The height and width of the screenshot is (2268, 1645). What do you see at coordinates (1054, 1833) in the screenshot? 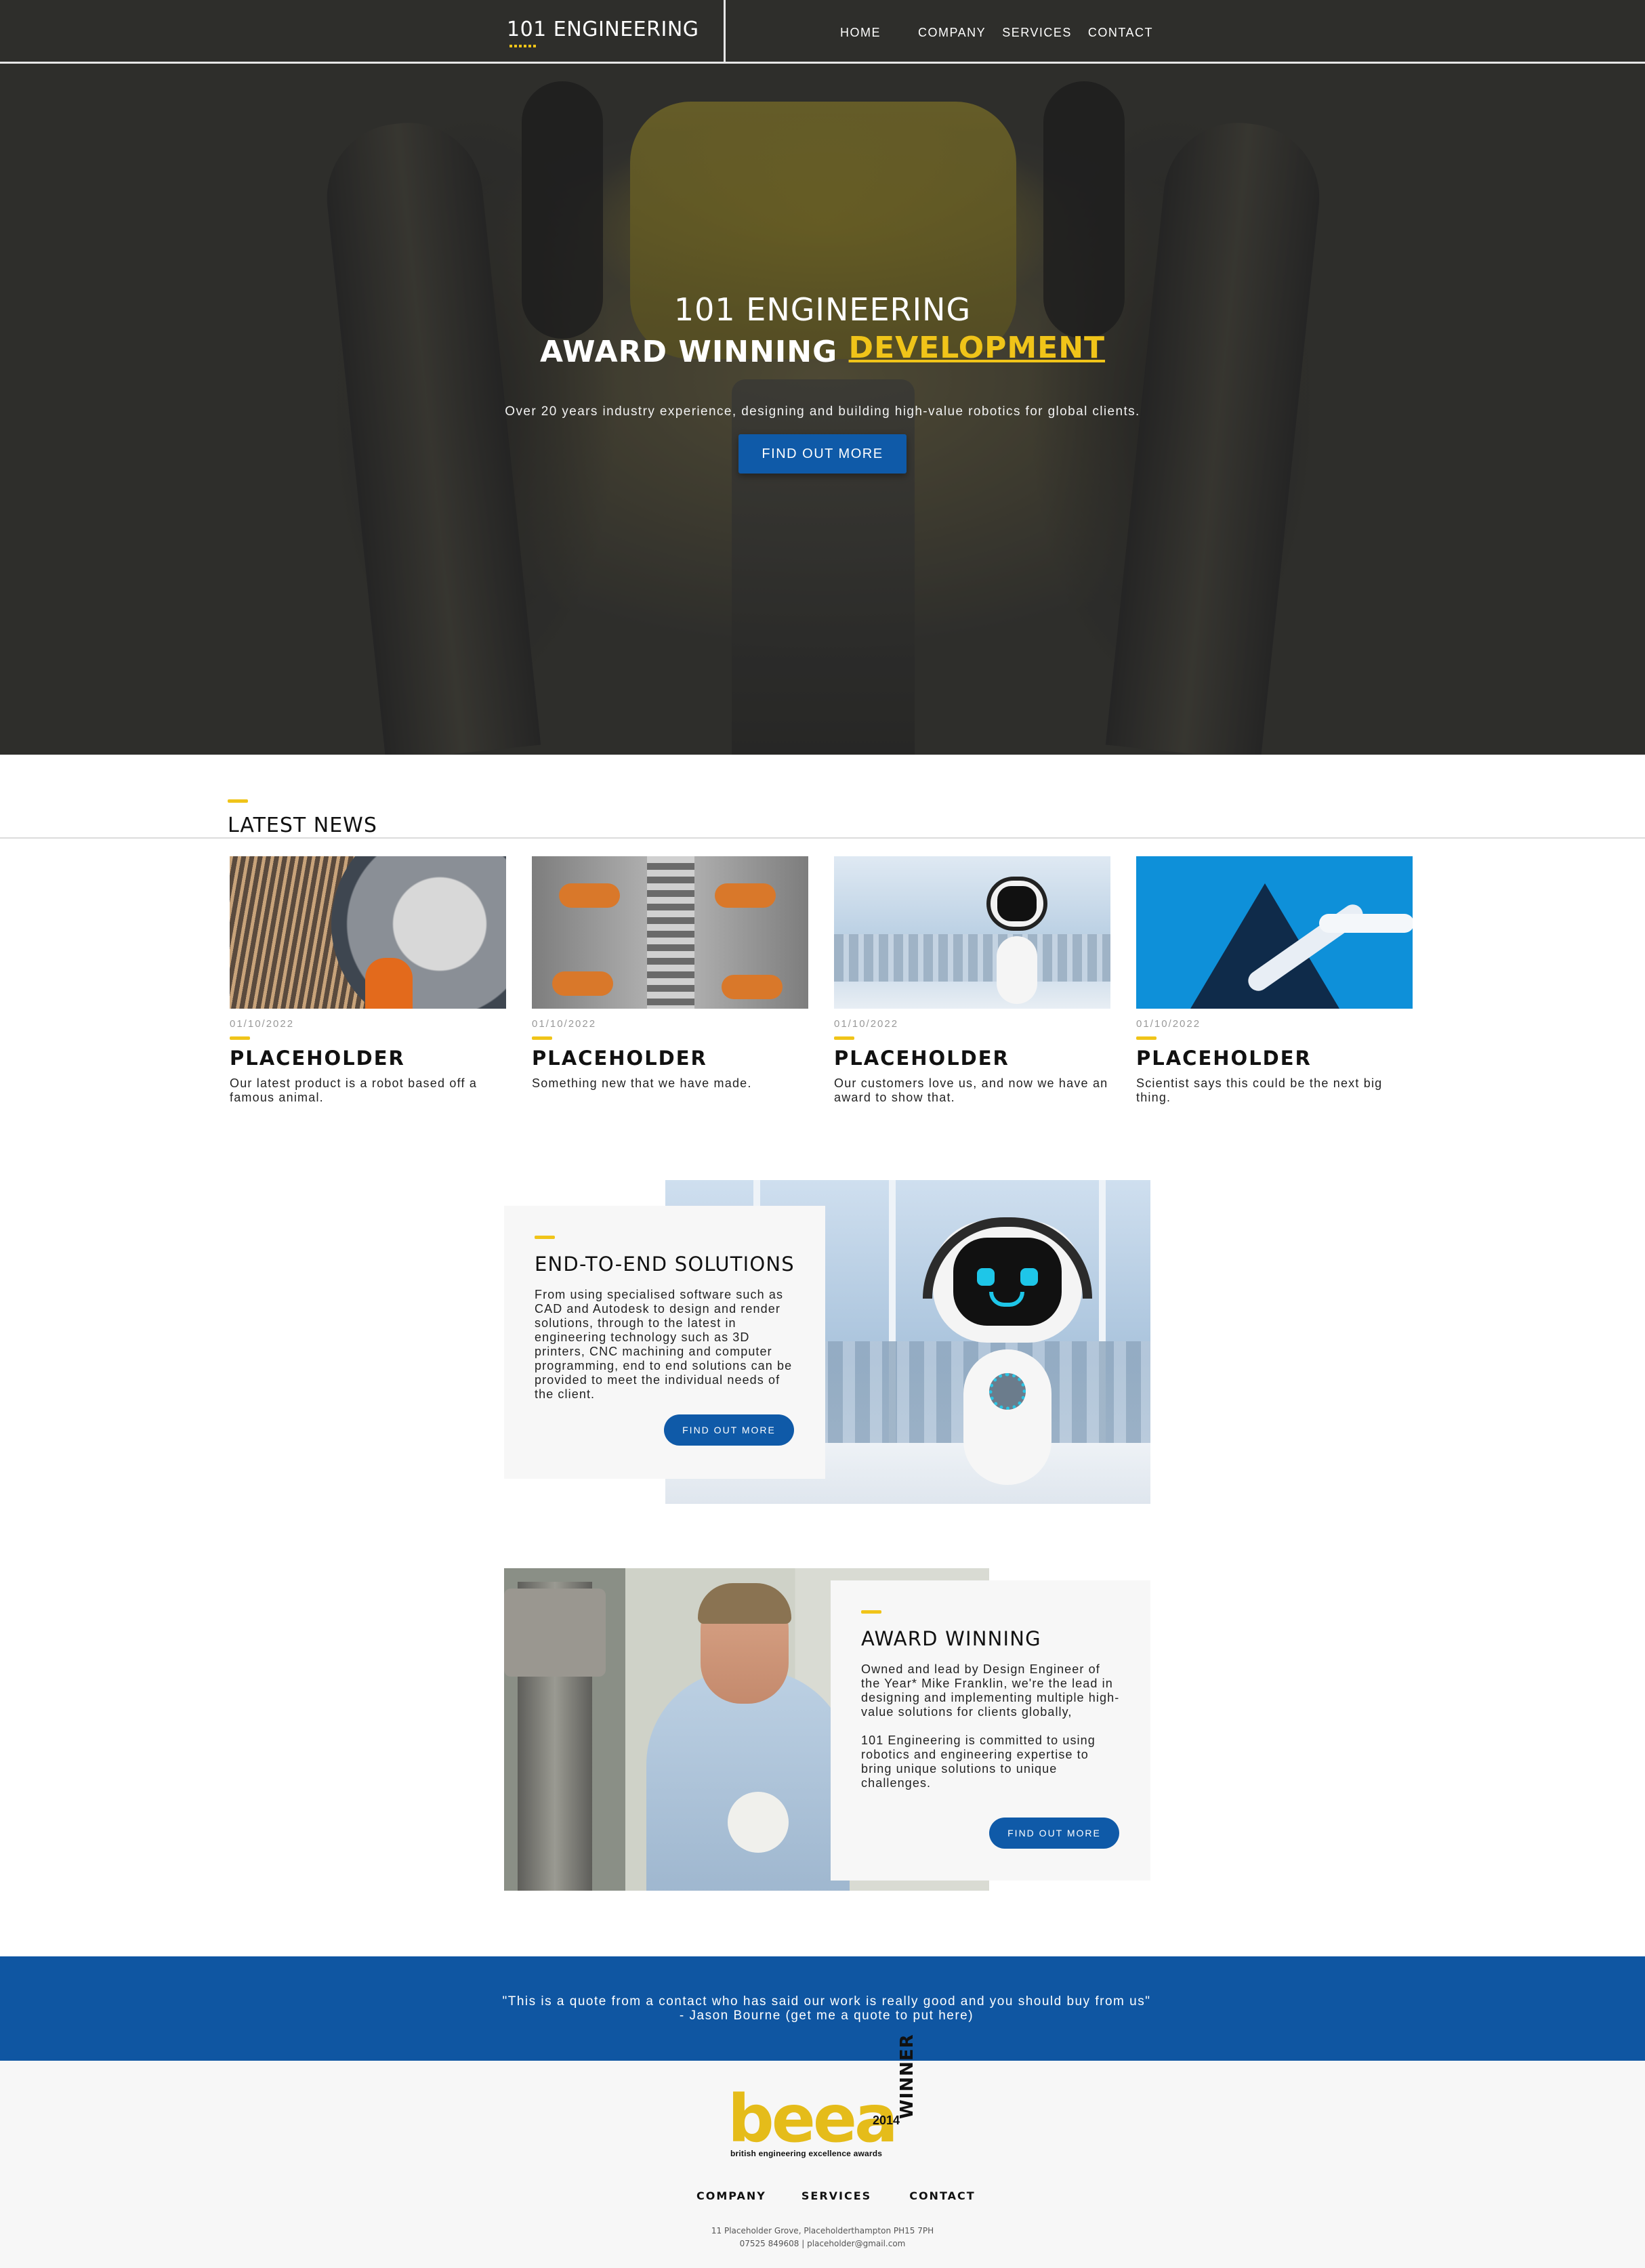
I see `award-find-out-more-button: FIND OUT MORE` at bounding box center [1054, 1833].